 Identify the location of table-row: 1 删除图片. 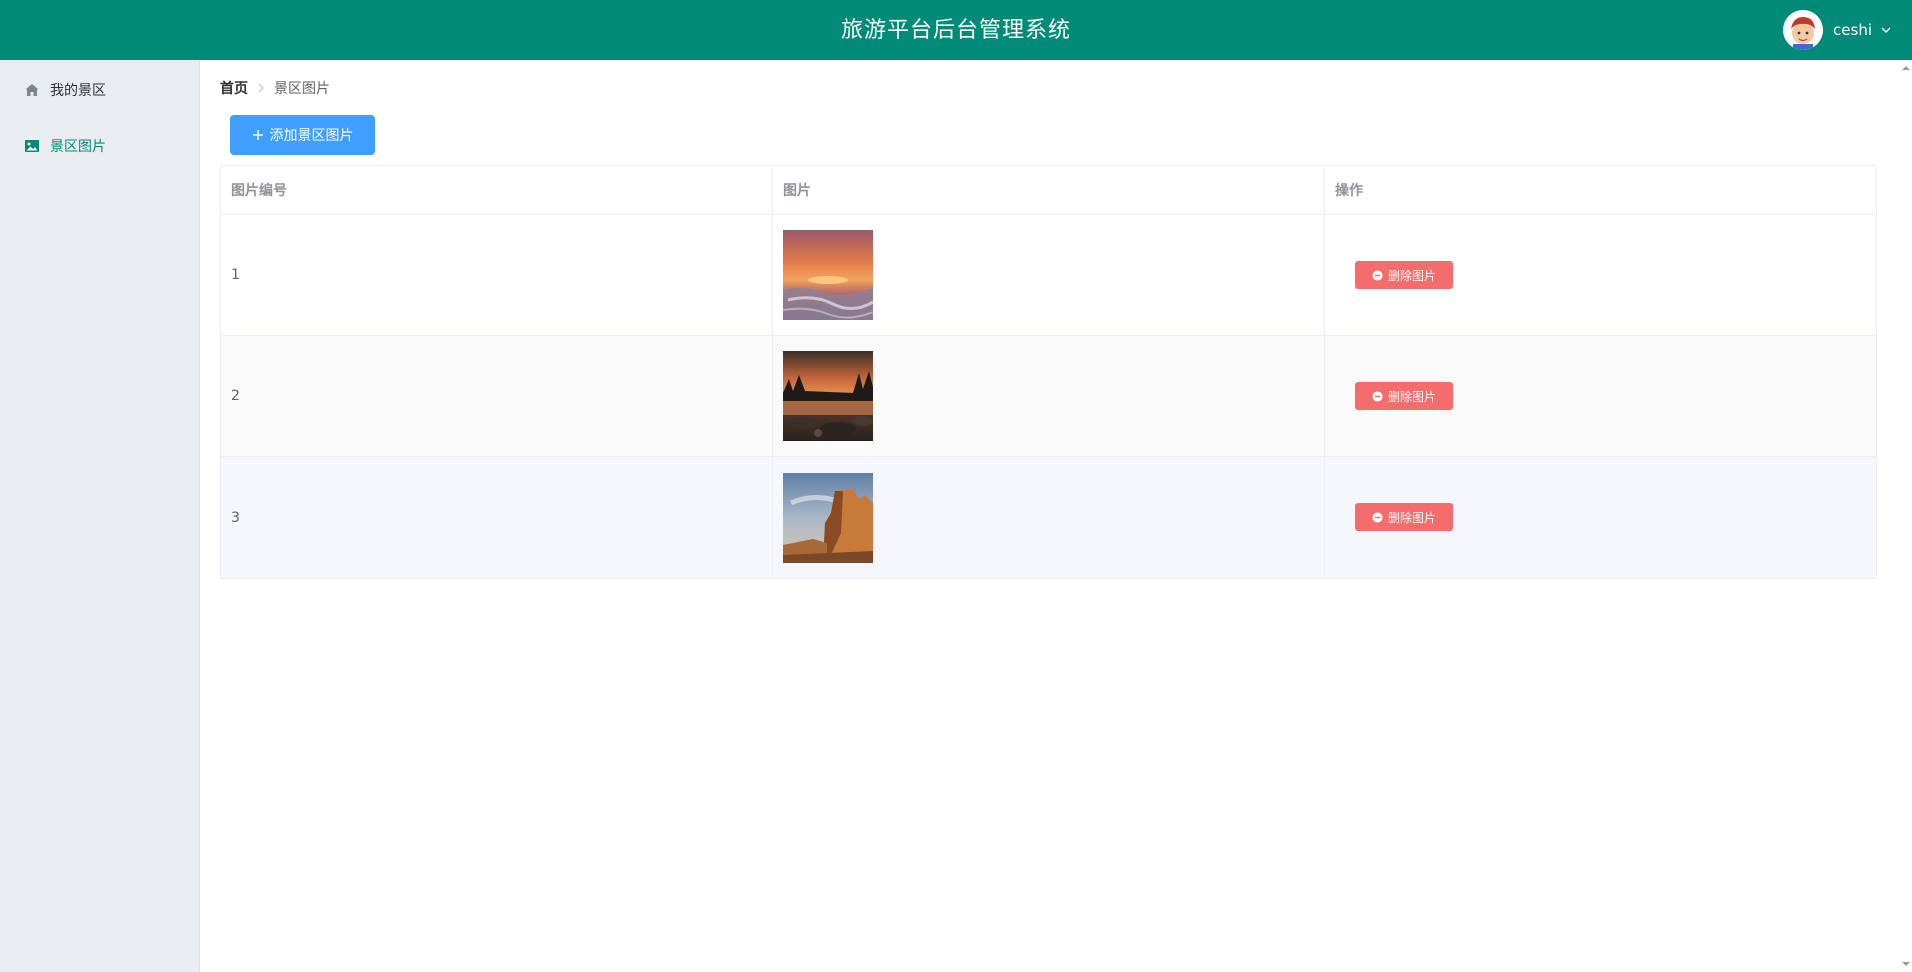
(1048, 275).